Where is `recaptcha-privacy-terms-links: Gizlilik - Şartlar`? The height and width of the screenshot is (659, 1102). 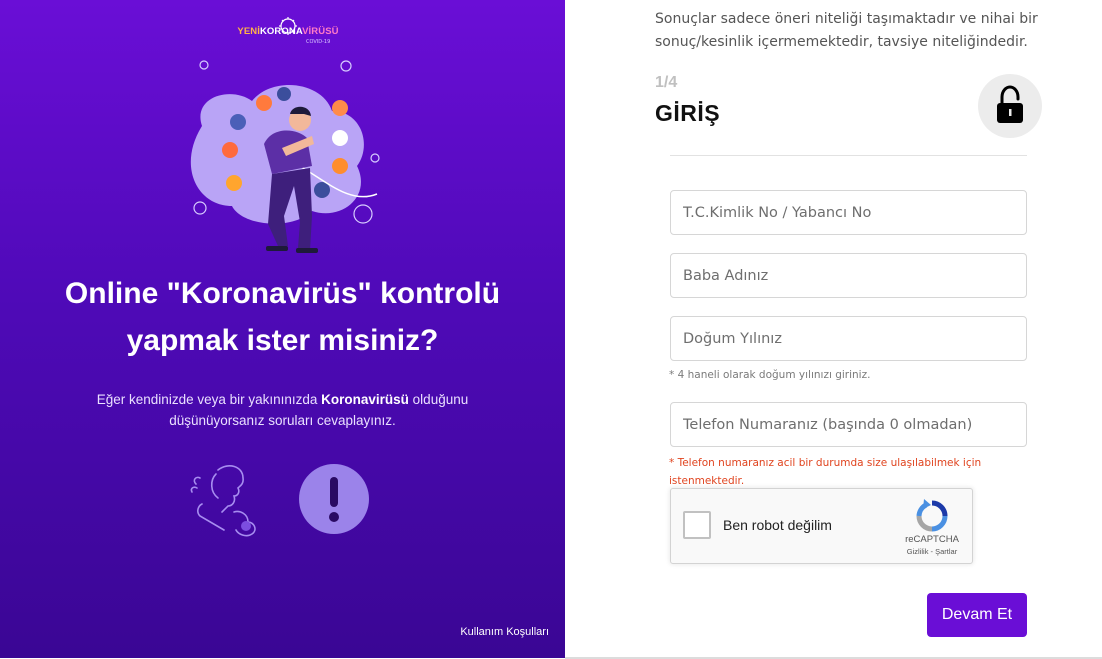
recaptcha-privacy-terms-links: Gizlilik - Şartlar is located at coordinates (932, 551).